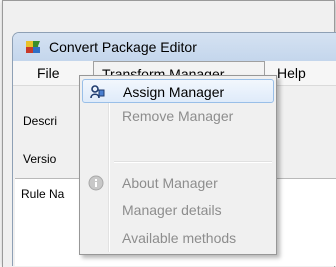  What do you see at coordinates (96, 183) in the screenshot?
I see `info-icon` at bounding box center [96, 183].